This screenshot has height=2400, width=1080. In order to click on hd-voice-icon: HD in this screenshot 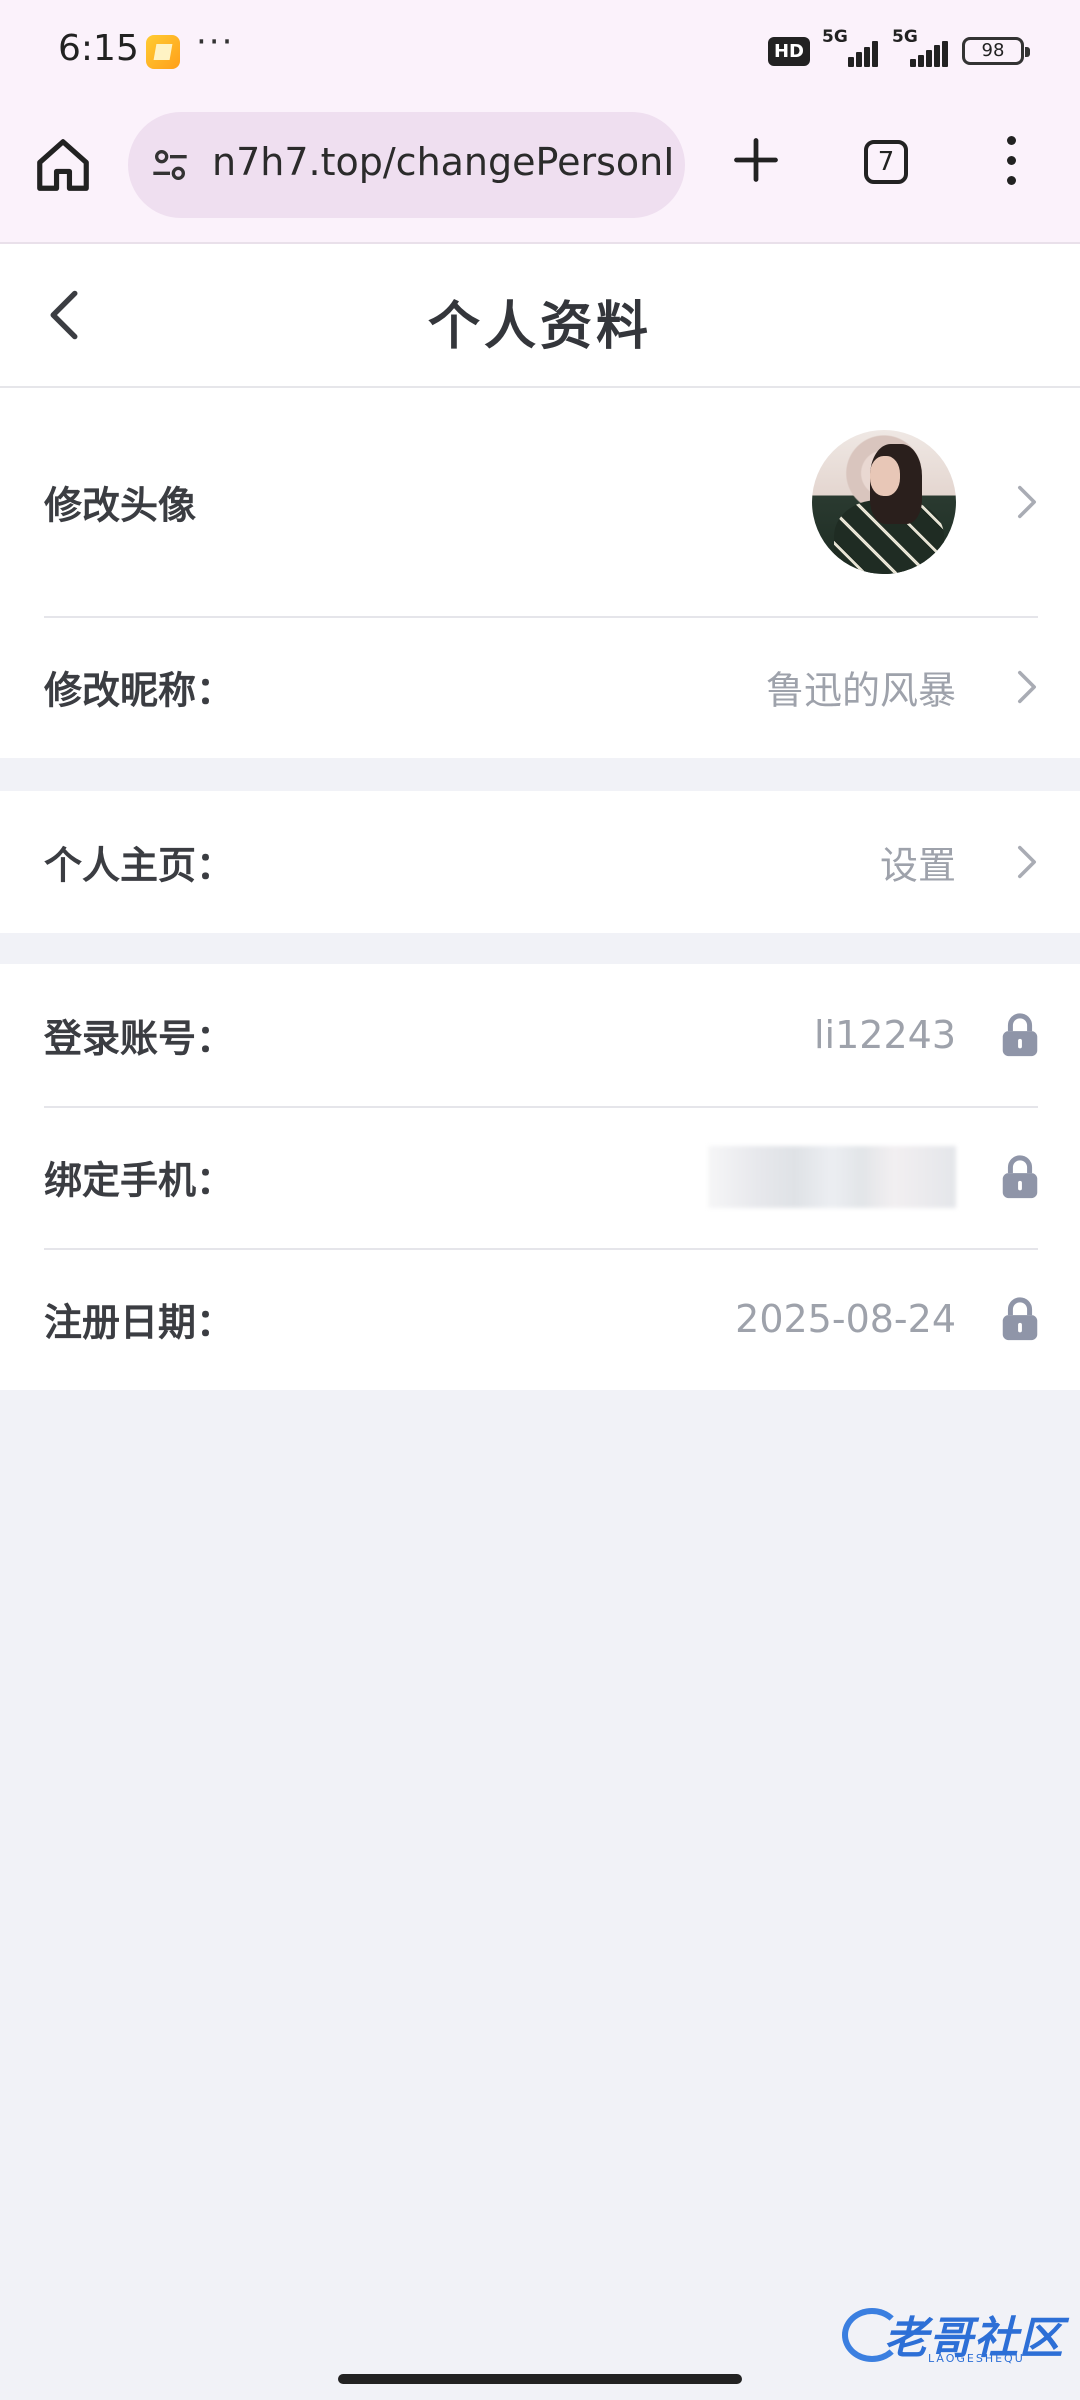, I will do `click(788, 51)`.